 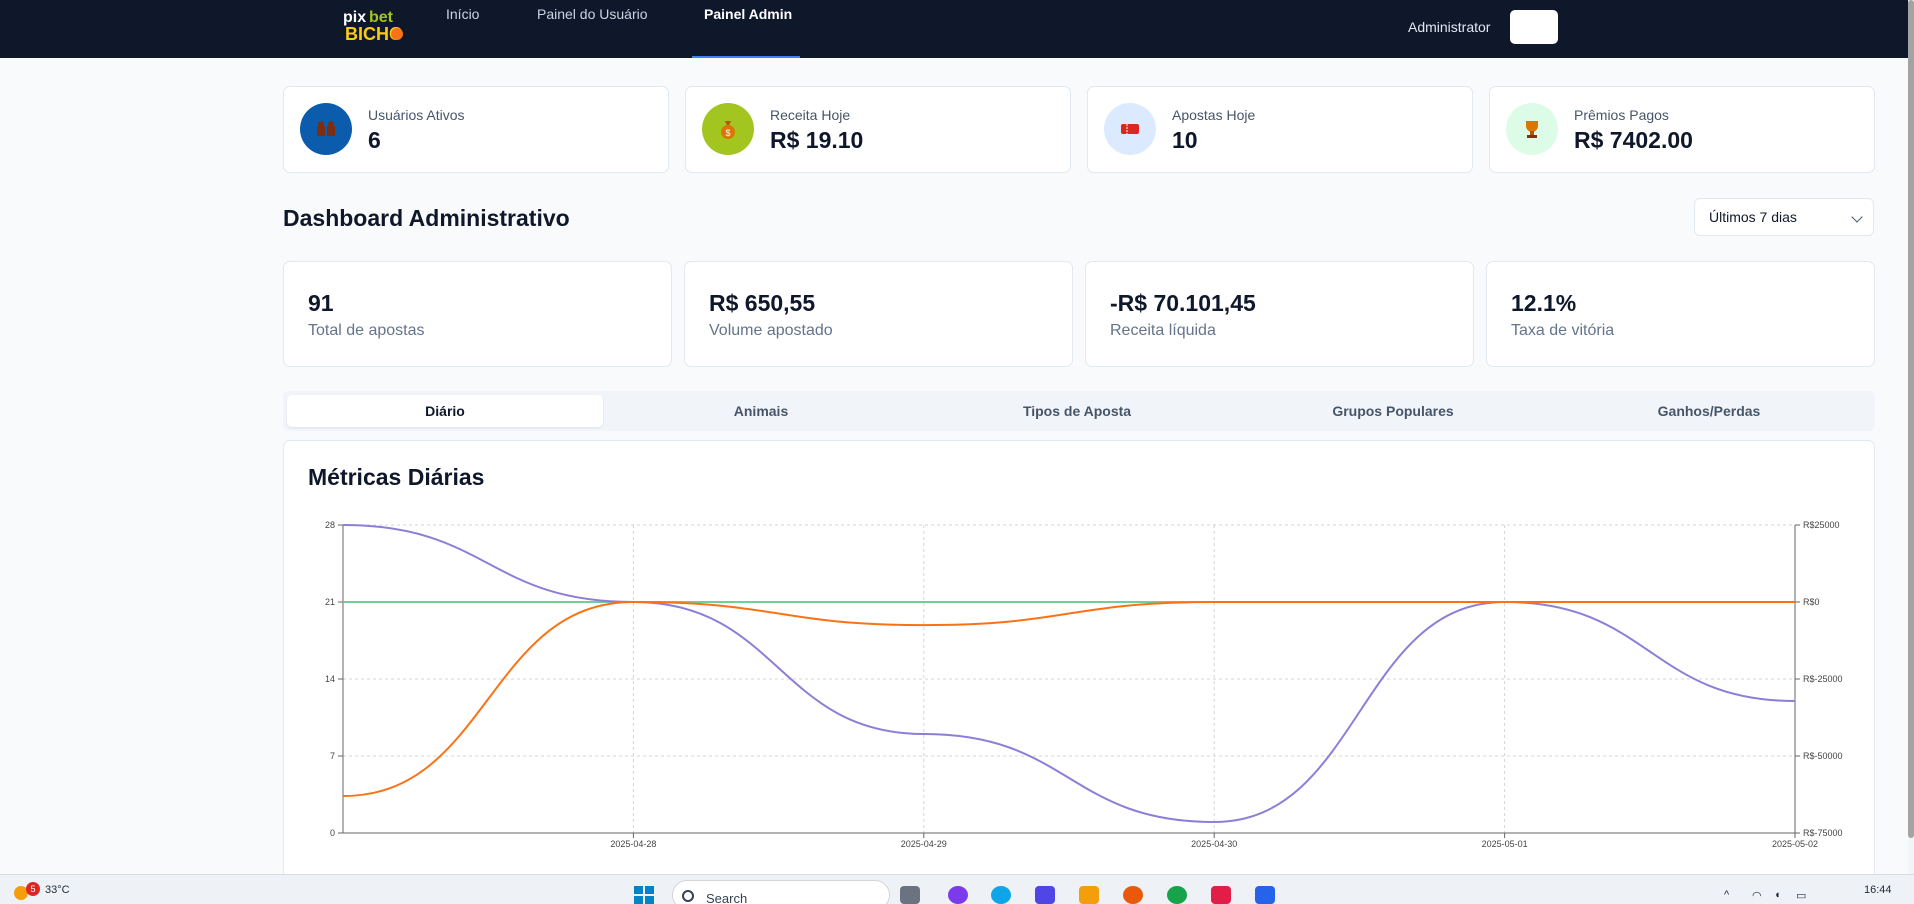 What do you see at coordinates (688, 896) in the screenshot?
I see `search-icon` at bounding box center [688, 896].